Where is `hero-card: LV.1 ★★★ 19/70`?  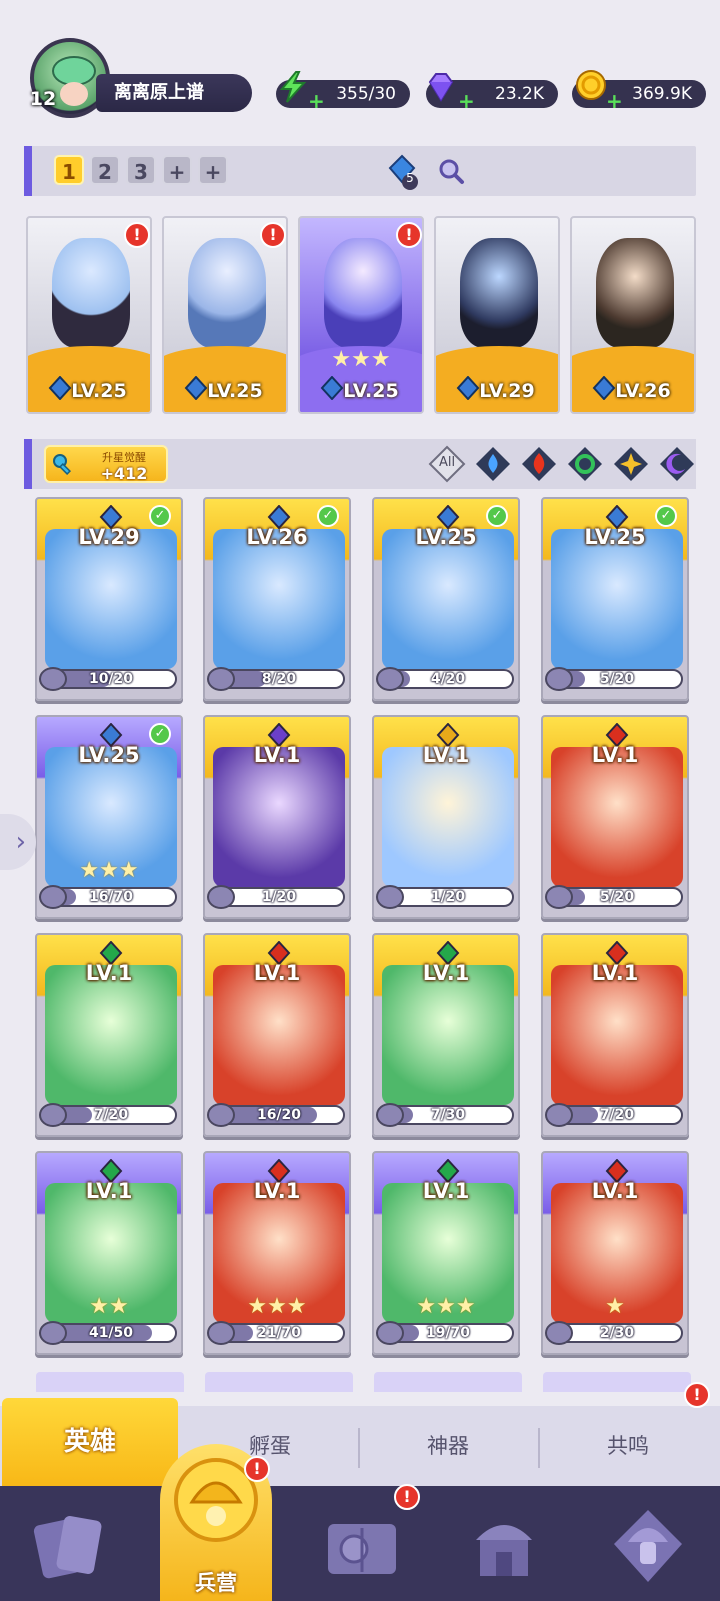
hero-card: LV.1 ★★★ 19/70 is located at coordinates (446, 1253).